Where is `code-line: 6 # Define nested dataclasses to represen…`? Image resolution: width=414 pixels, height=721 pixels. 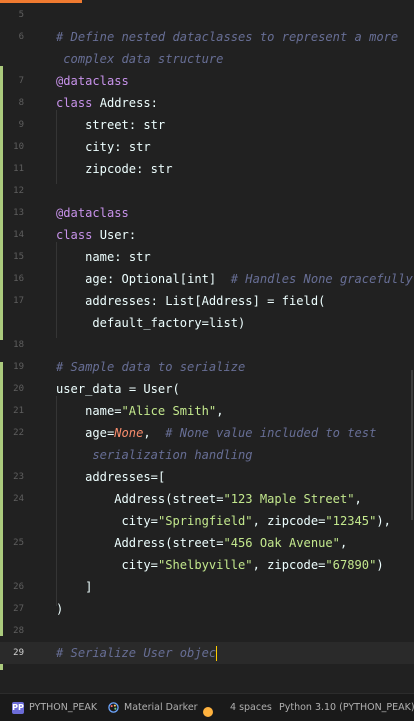 code-line: 6 # Define nested dataclasses to represen… is located at coordinates (207, 37).